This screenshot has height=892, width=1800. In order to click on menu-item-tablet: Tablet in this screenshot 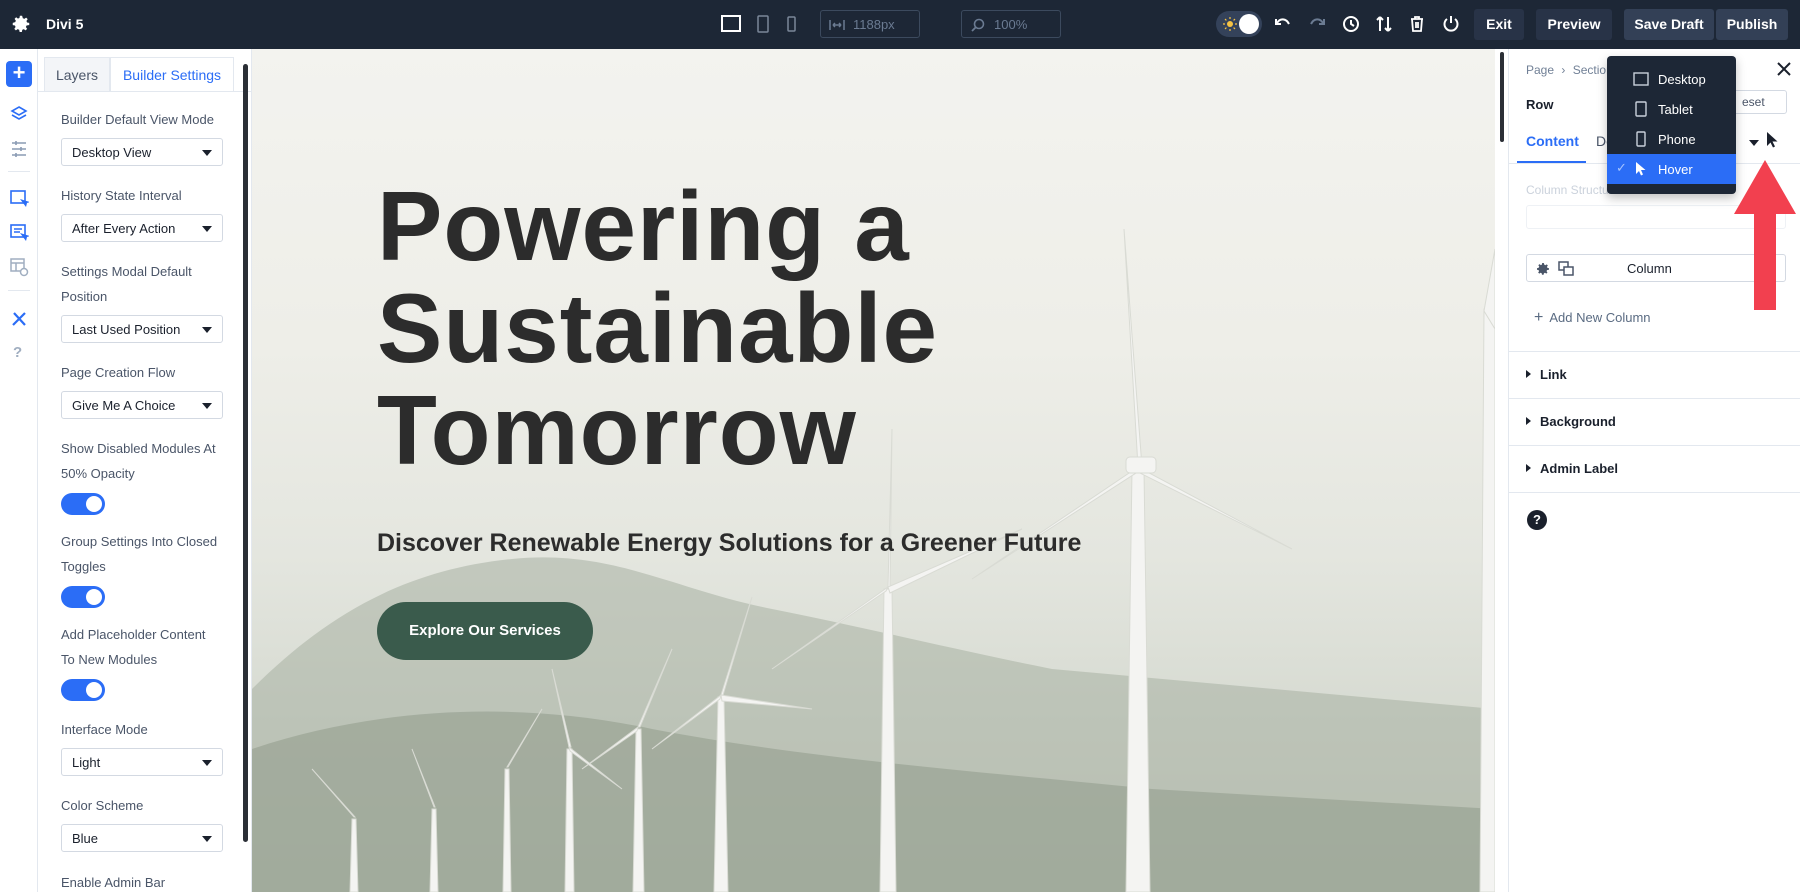, I will do `click(1671, 109)`.